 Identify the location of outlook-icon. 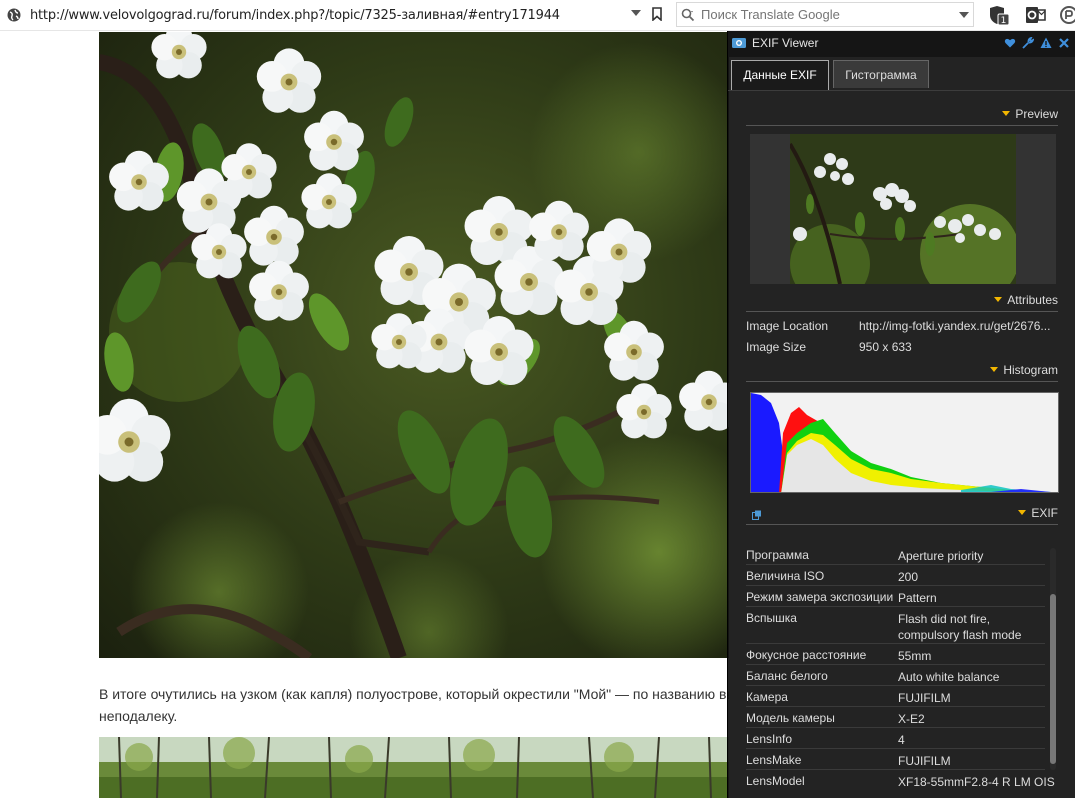
(1035, 15).